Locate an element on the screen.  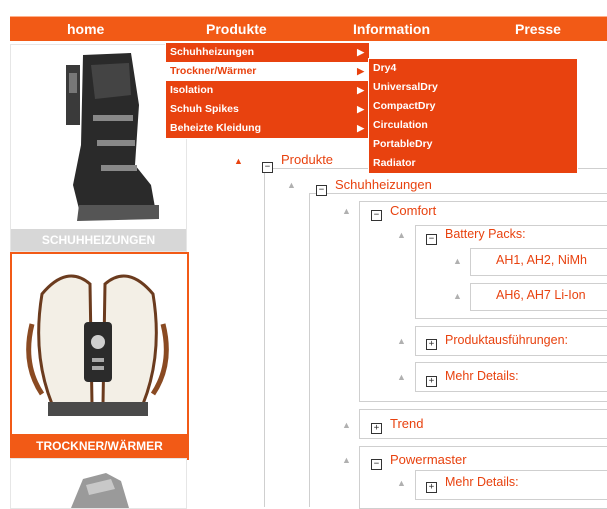
menu-item-label: Beheizte Kleidung is located at coordinates (216, 128).